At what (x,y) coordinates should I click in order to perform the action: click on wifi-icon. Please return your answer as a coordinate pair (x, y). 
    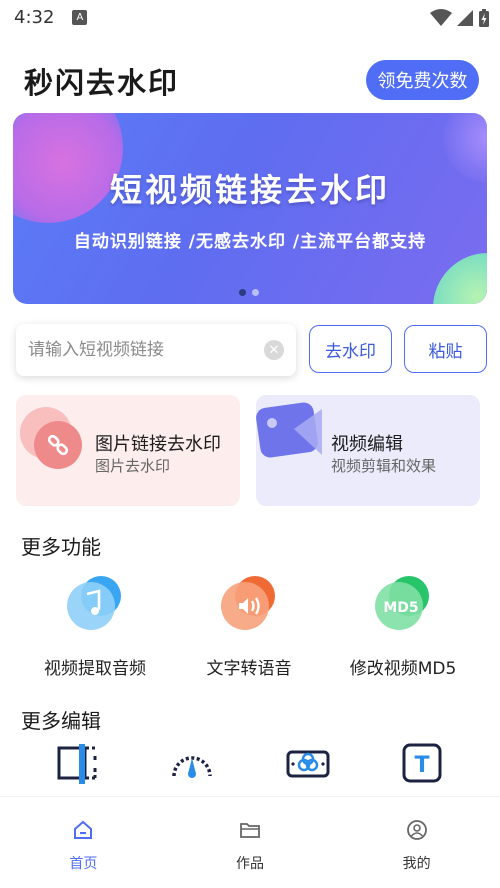
    Looking at the image, I should click on (441, 17).